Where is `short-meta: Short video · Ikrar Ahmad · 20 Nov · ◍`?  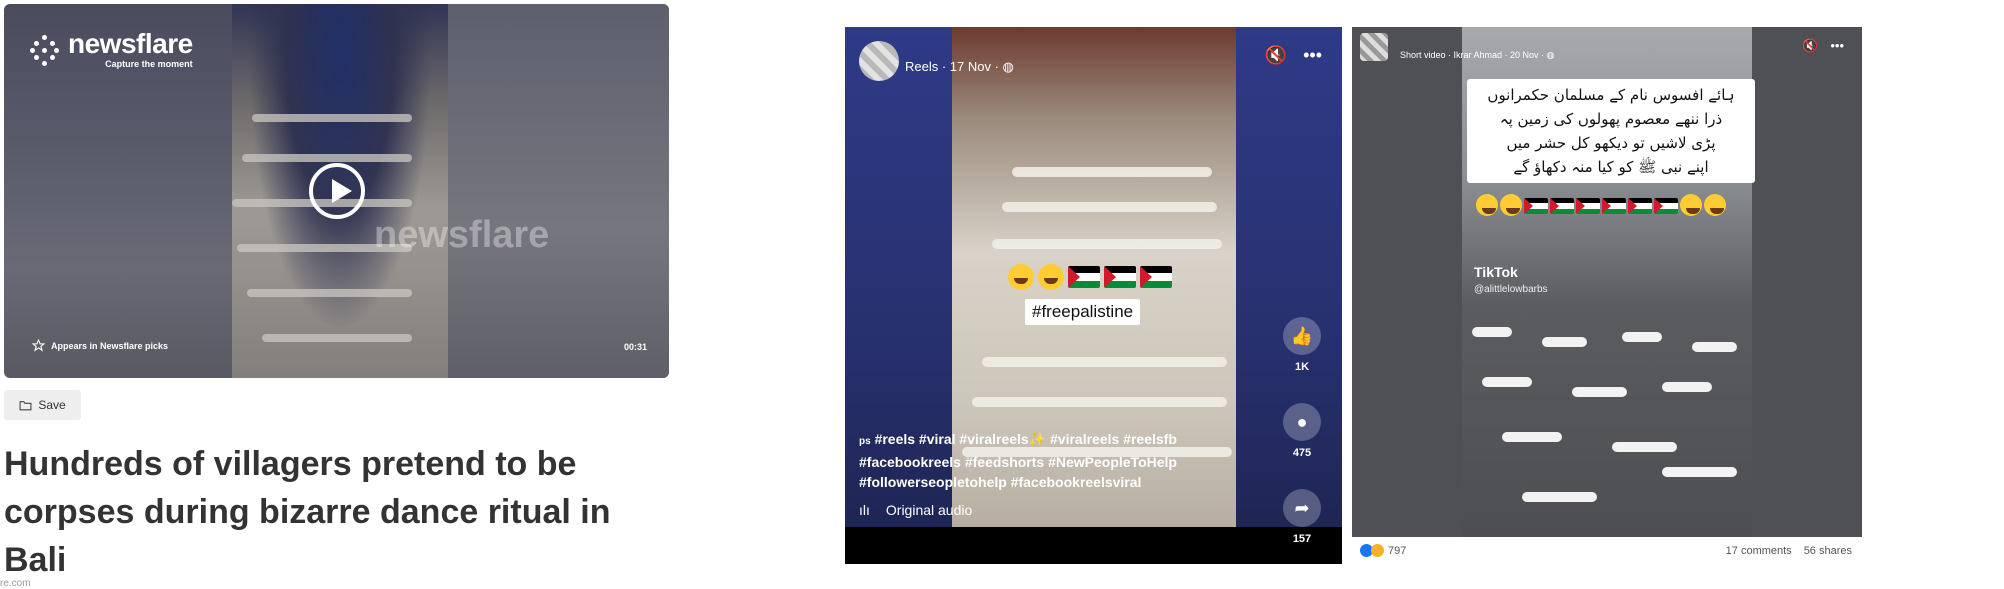 short-meta: Short video · Ikrar Ahmad · 20 Nov · ◍ is located at coordinates (1477, 55).